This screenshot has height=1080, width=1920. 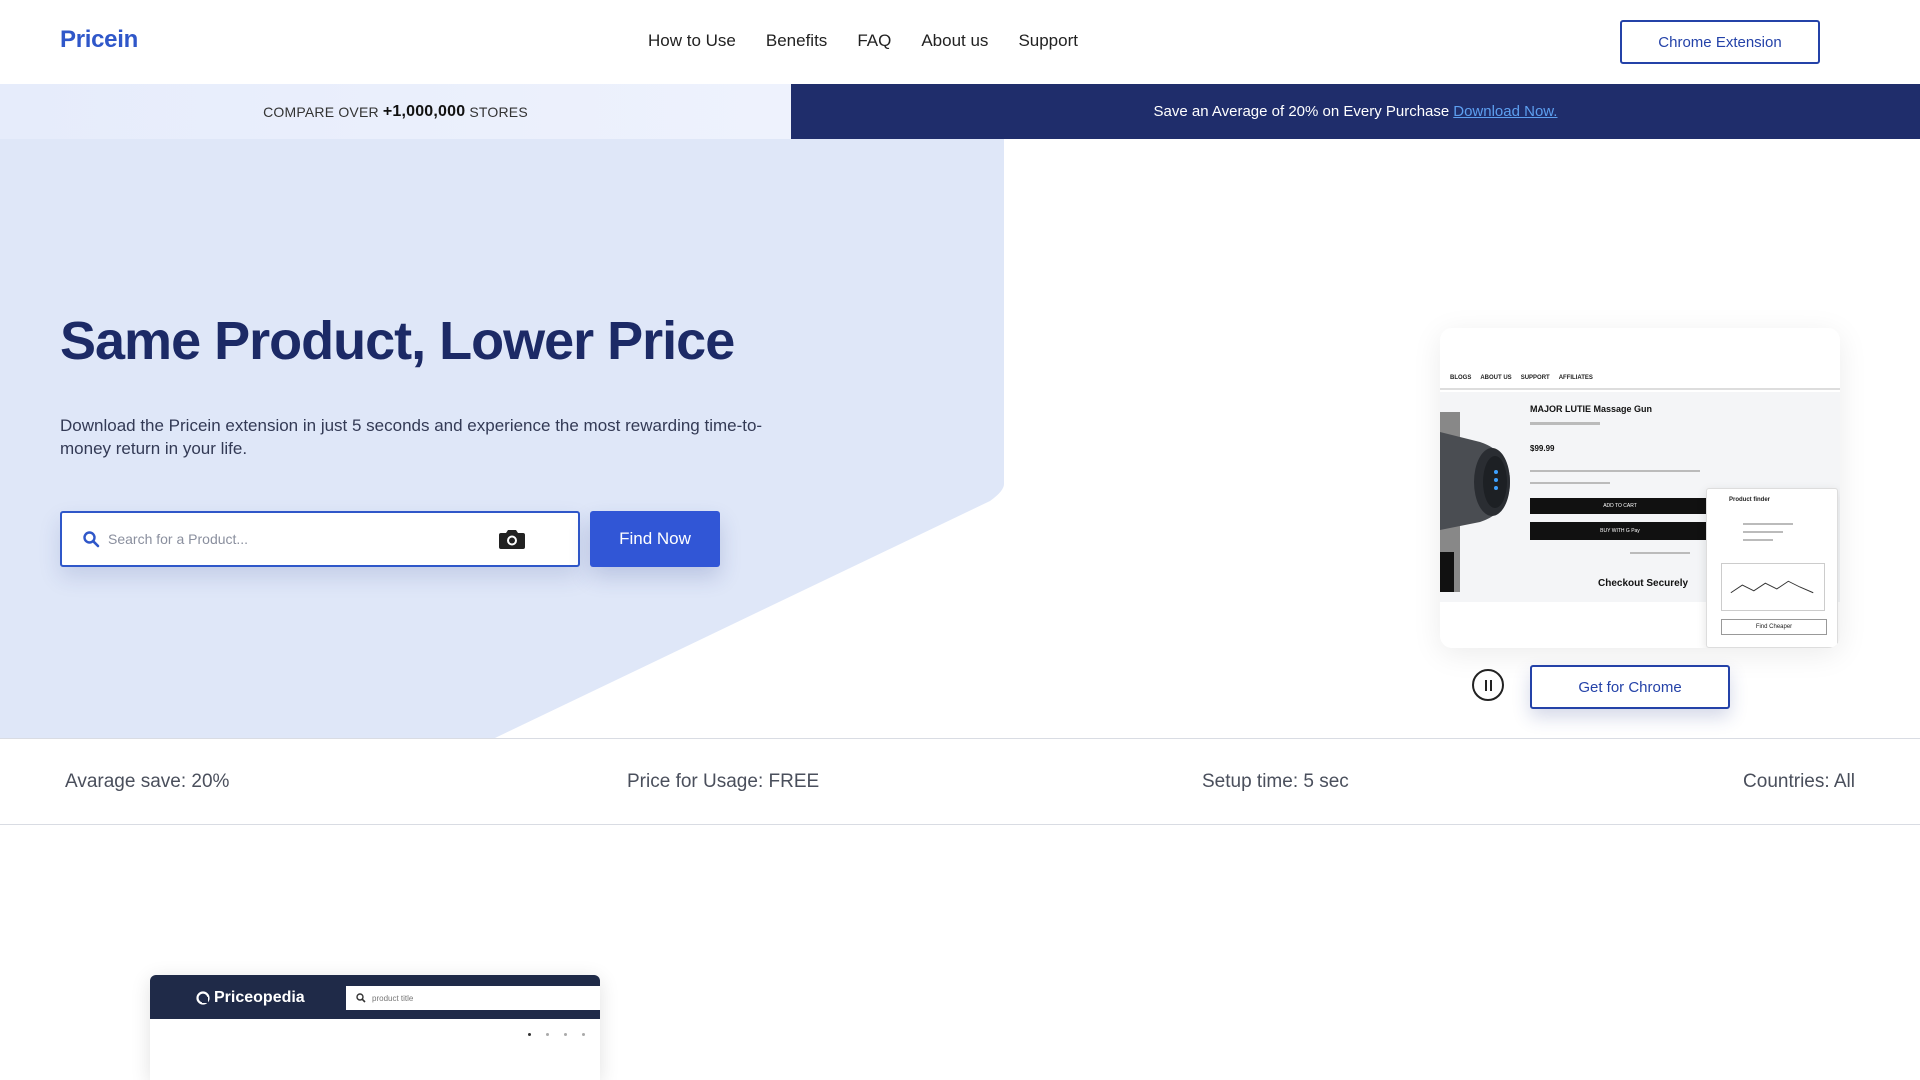 What do you see at coordinates (203, 998) in the screenshot?
I see `priceopedia-logo-icon` at bounding box center [203, 998].